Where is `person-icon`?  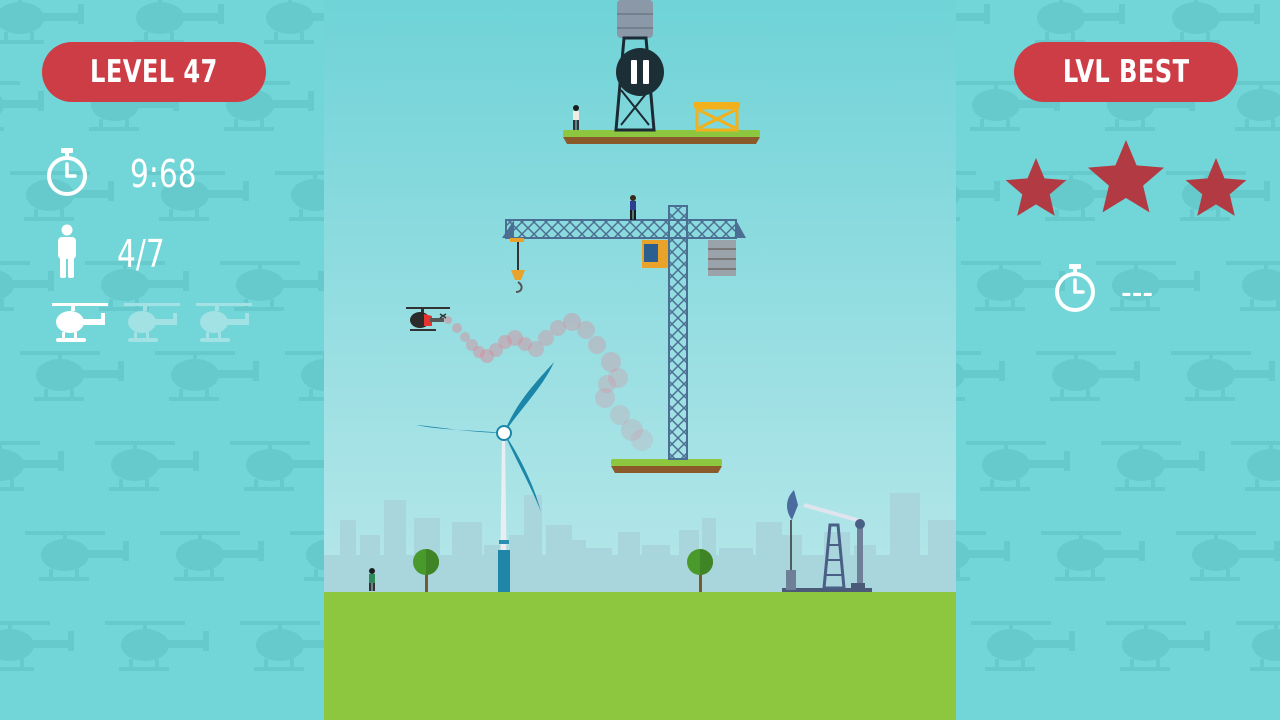 person-icon is located at coordinates (67, 251).